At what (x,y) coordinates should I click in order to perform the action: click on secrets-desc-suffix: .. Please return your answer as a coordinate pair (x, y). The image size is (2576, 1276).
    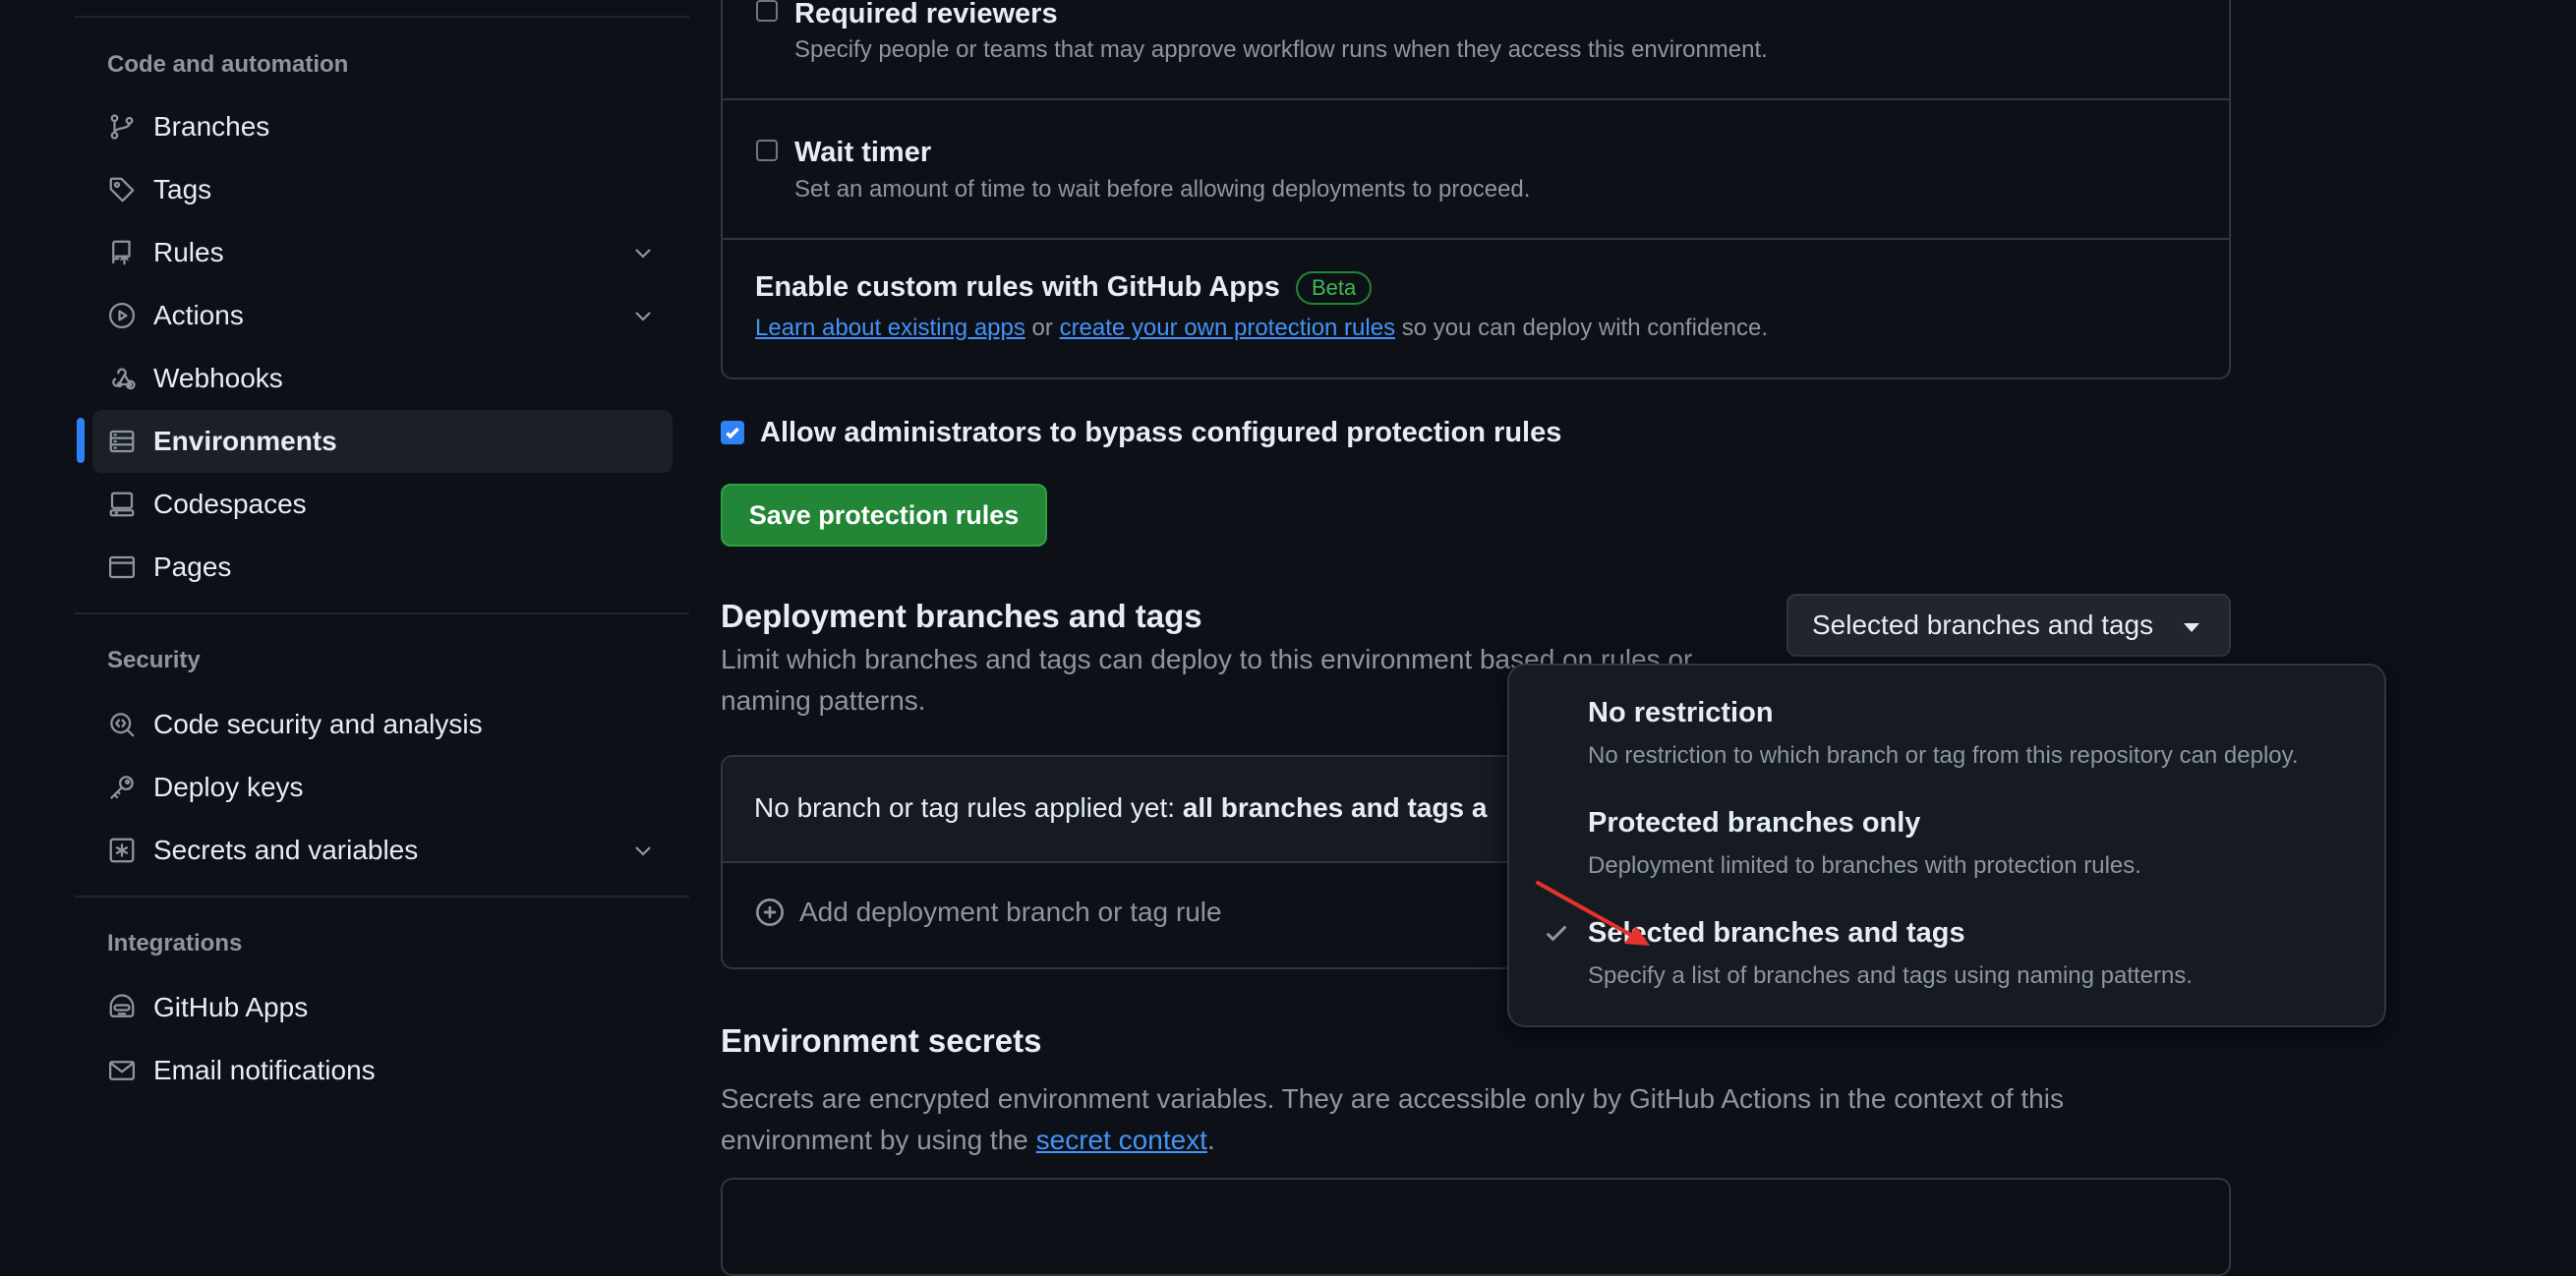
    Looking at the image, I should click on (1210, 1140).